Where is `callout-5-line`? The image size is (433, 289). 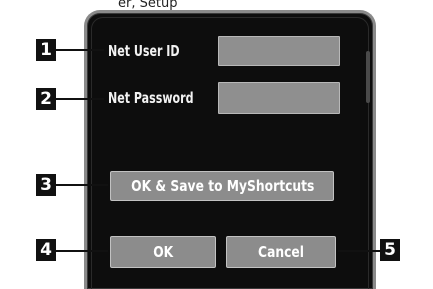
callout-5-line is located at coordinates (359, 251).